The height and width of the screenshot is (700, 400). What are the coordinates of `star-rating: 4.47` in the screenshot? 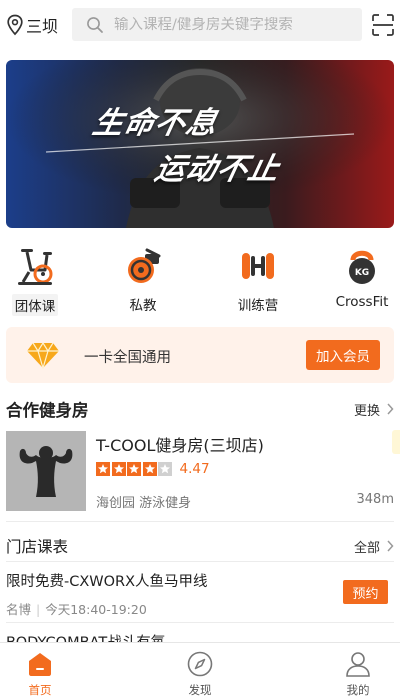 It's located at (153, 469).